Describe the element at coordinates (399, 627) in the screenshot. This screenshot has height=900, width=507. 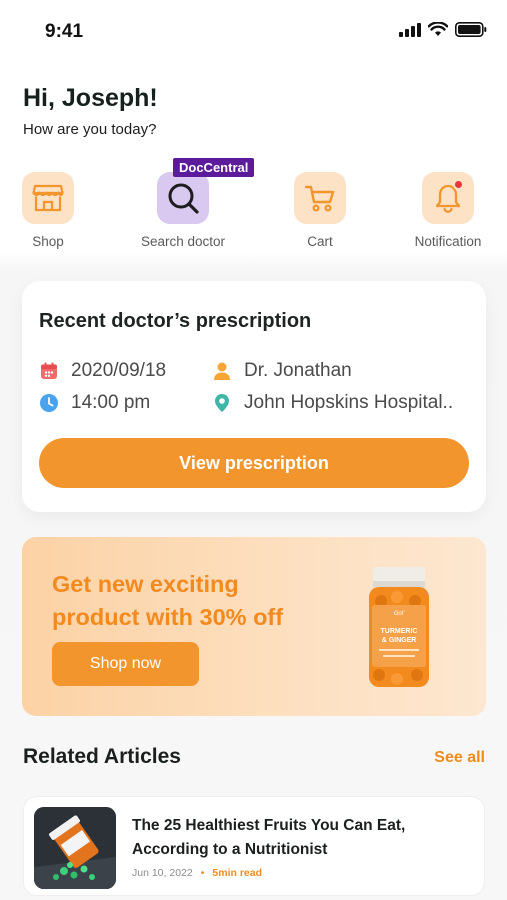
I see `supplement-bottle-image: Gol' TURMERIC & GINGER` at that location.